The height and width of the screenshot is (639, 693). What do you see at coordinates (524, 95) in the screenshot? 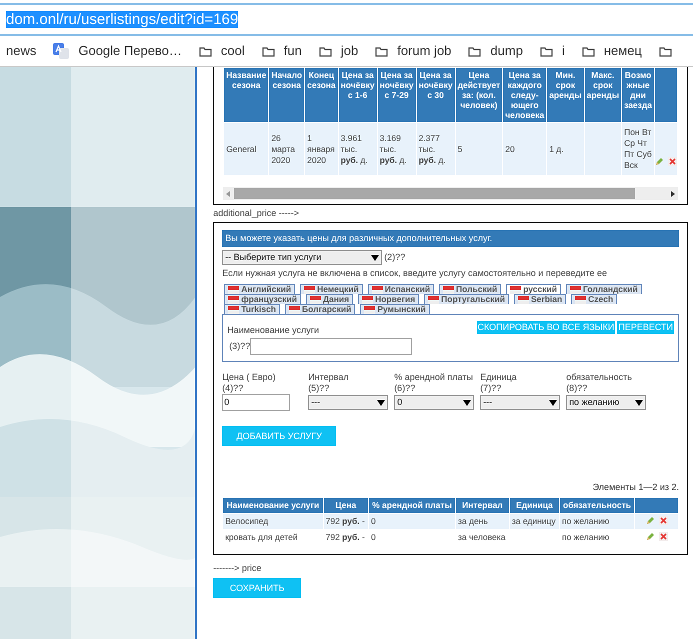
I see `column-header: Цена за каждого следу-ющего человека` at bounding box center [524, 95].